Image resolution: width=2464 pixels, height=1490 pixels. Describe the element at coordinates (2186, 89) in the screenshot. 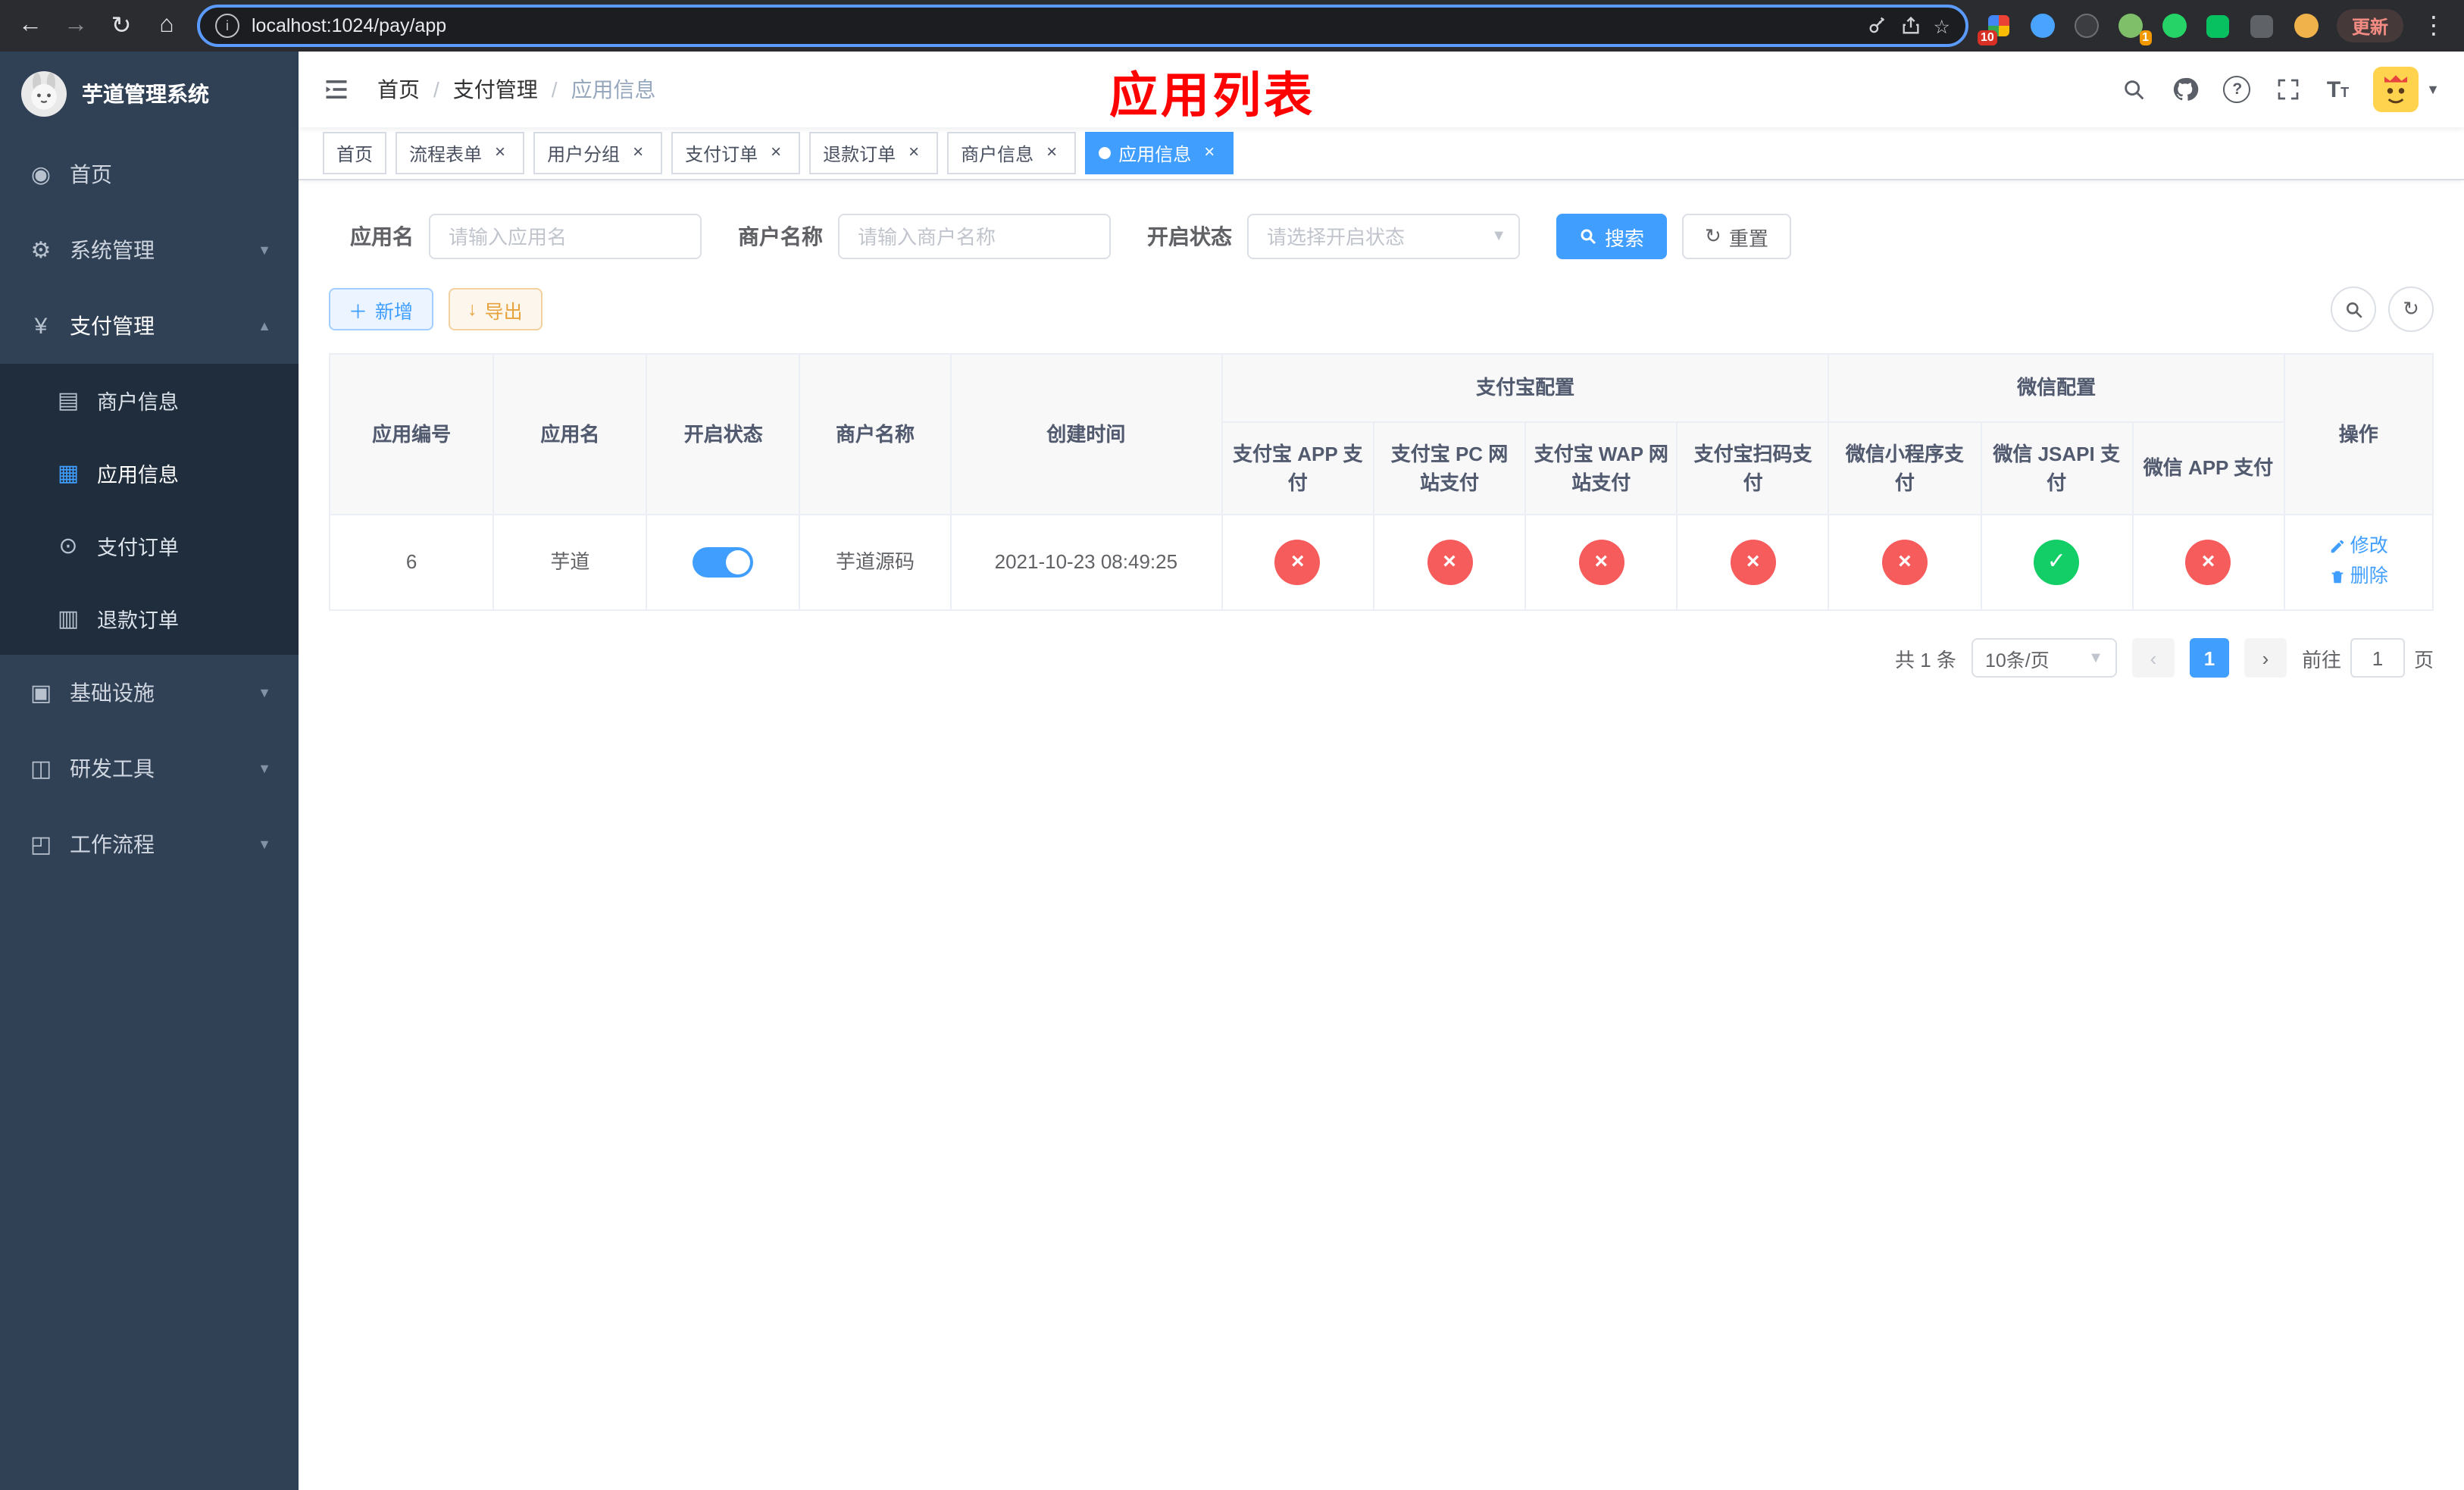

I see `github-icon` at that location.